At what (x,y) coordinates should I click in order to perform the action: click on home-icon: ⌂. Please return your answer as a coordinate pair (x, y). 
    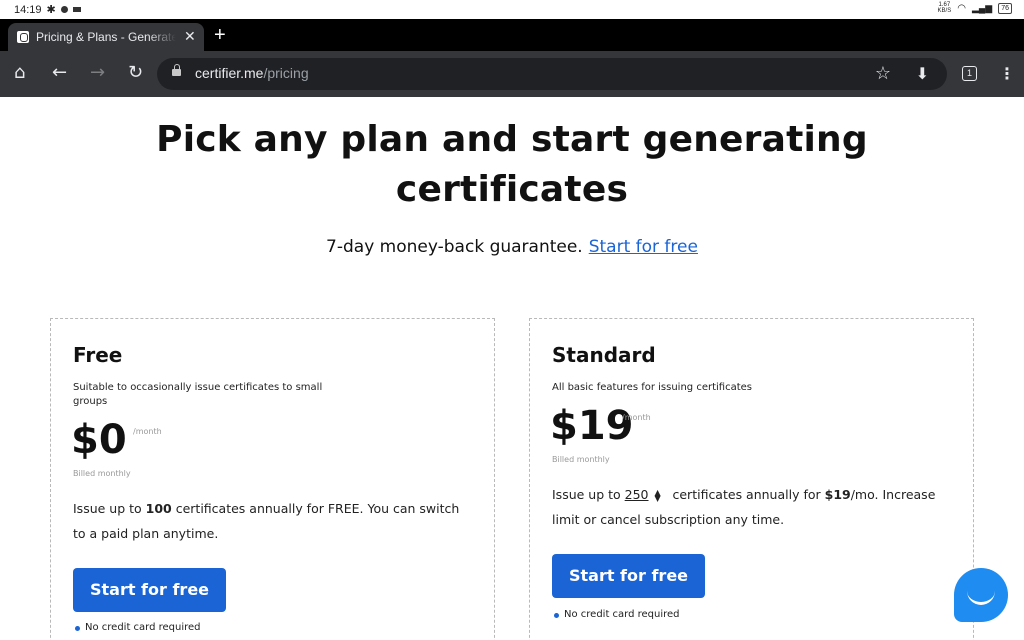
    Looking at the image, I should click on (19, 73).